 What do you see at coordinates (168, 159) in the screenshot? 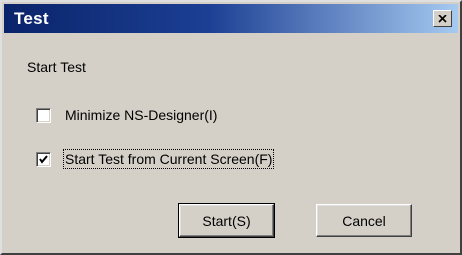
I see `start-from-current-checkbox-label: Start Test from Current Screen(F)` at bounding box center [168, 159].